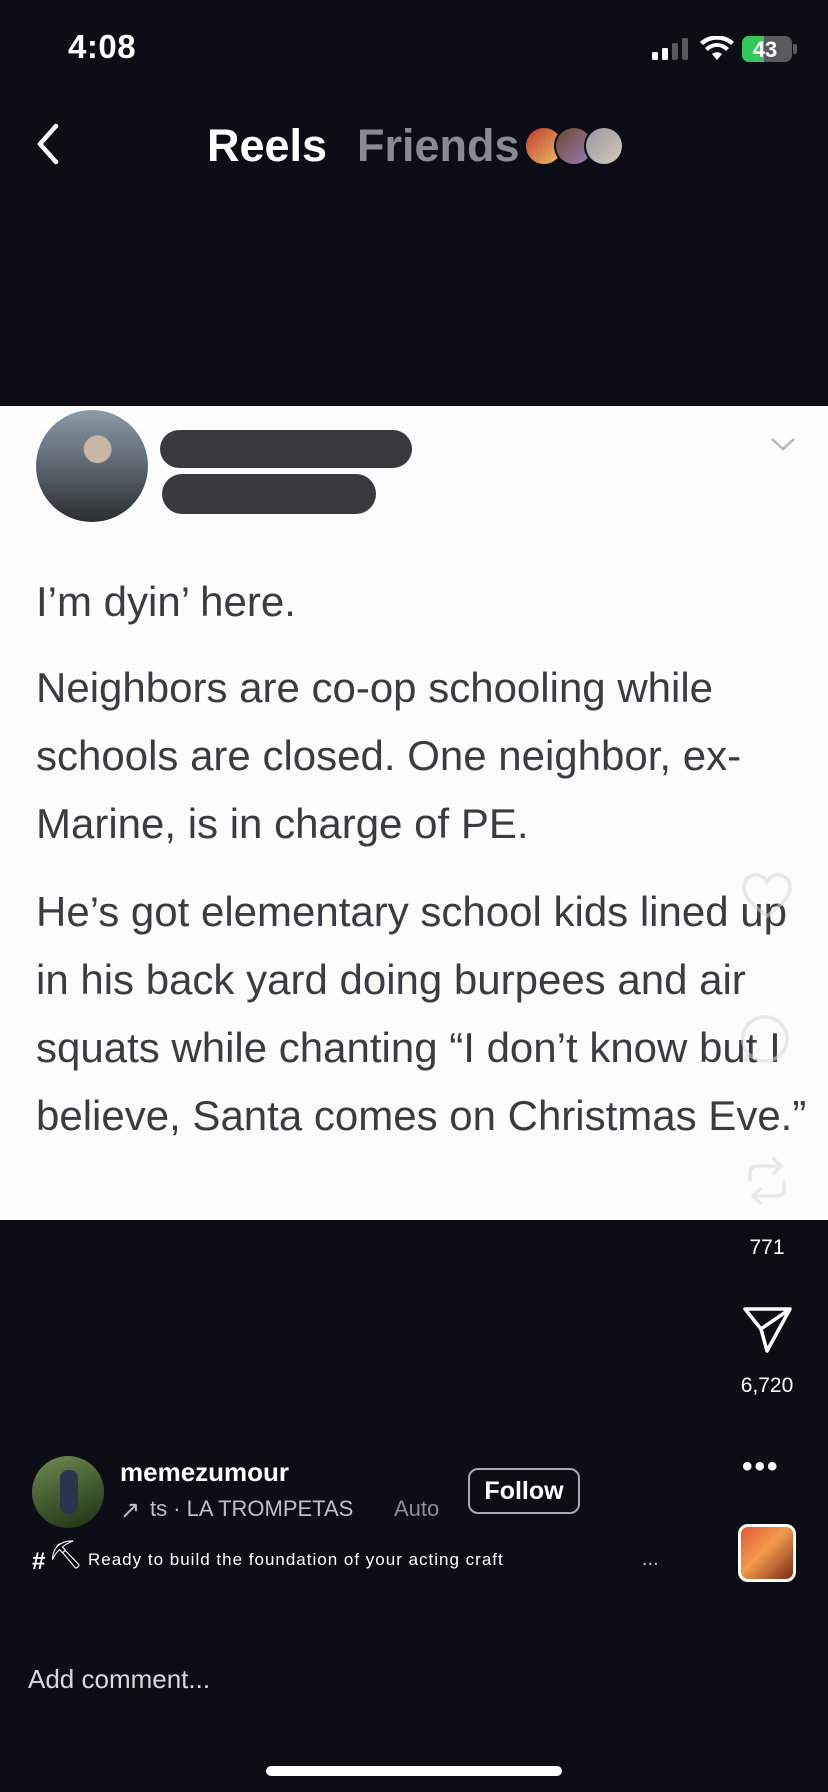  Describe the element at coordinates (795, 49) in the screenshot. I see `battery-cap` at that location.